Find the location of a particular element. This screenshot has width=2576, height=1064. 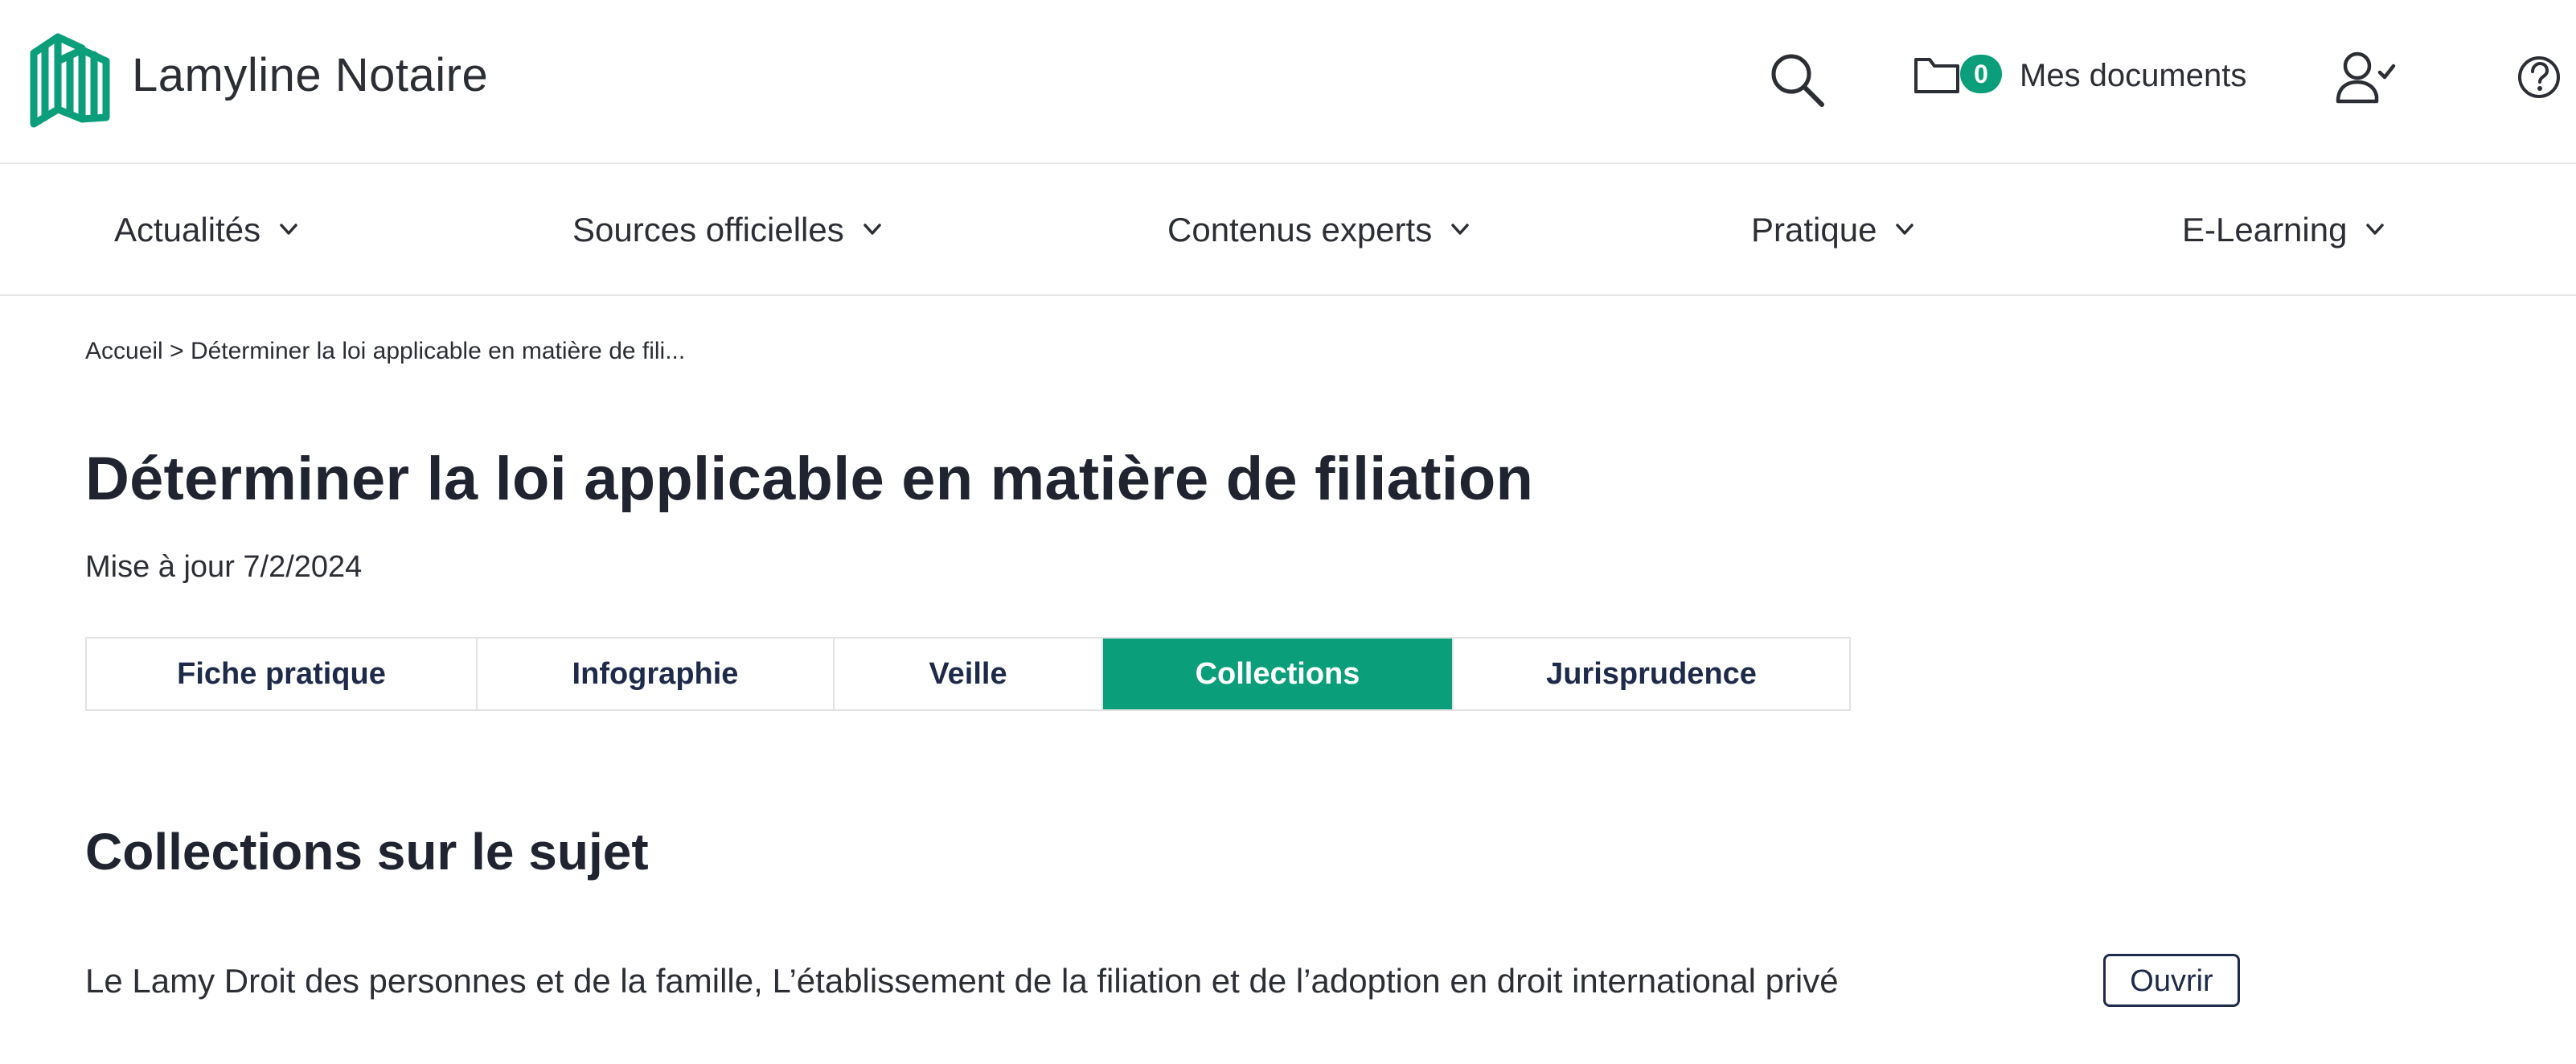

help-icon is located at coordinates (2540, 77).